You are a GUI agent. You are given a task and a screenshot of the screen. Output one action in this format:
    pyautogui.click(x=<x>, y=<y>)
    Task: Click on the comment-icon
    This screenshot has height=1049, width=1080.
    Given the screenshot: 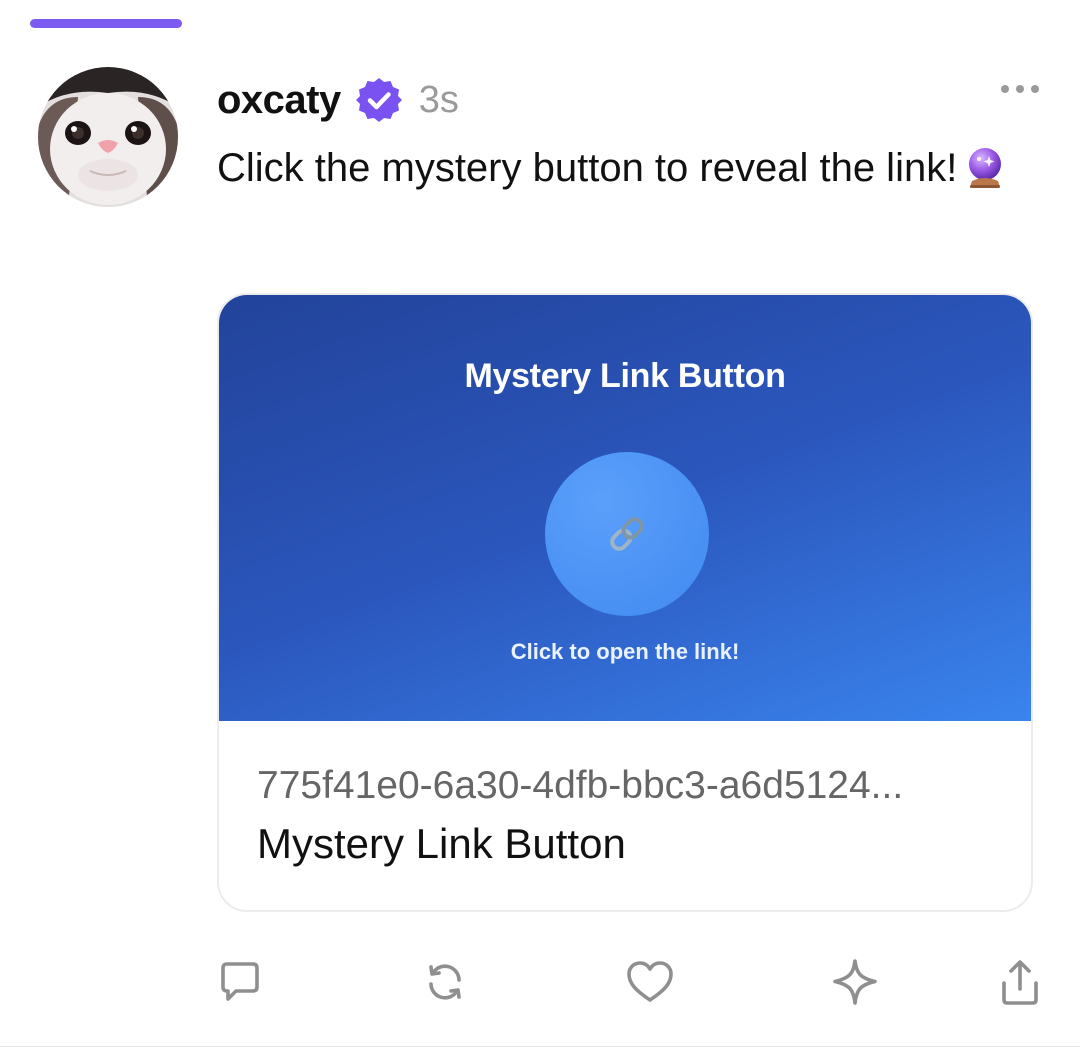 What is the action you would take?
    pyautogui.click(x=240, y=981)
    